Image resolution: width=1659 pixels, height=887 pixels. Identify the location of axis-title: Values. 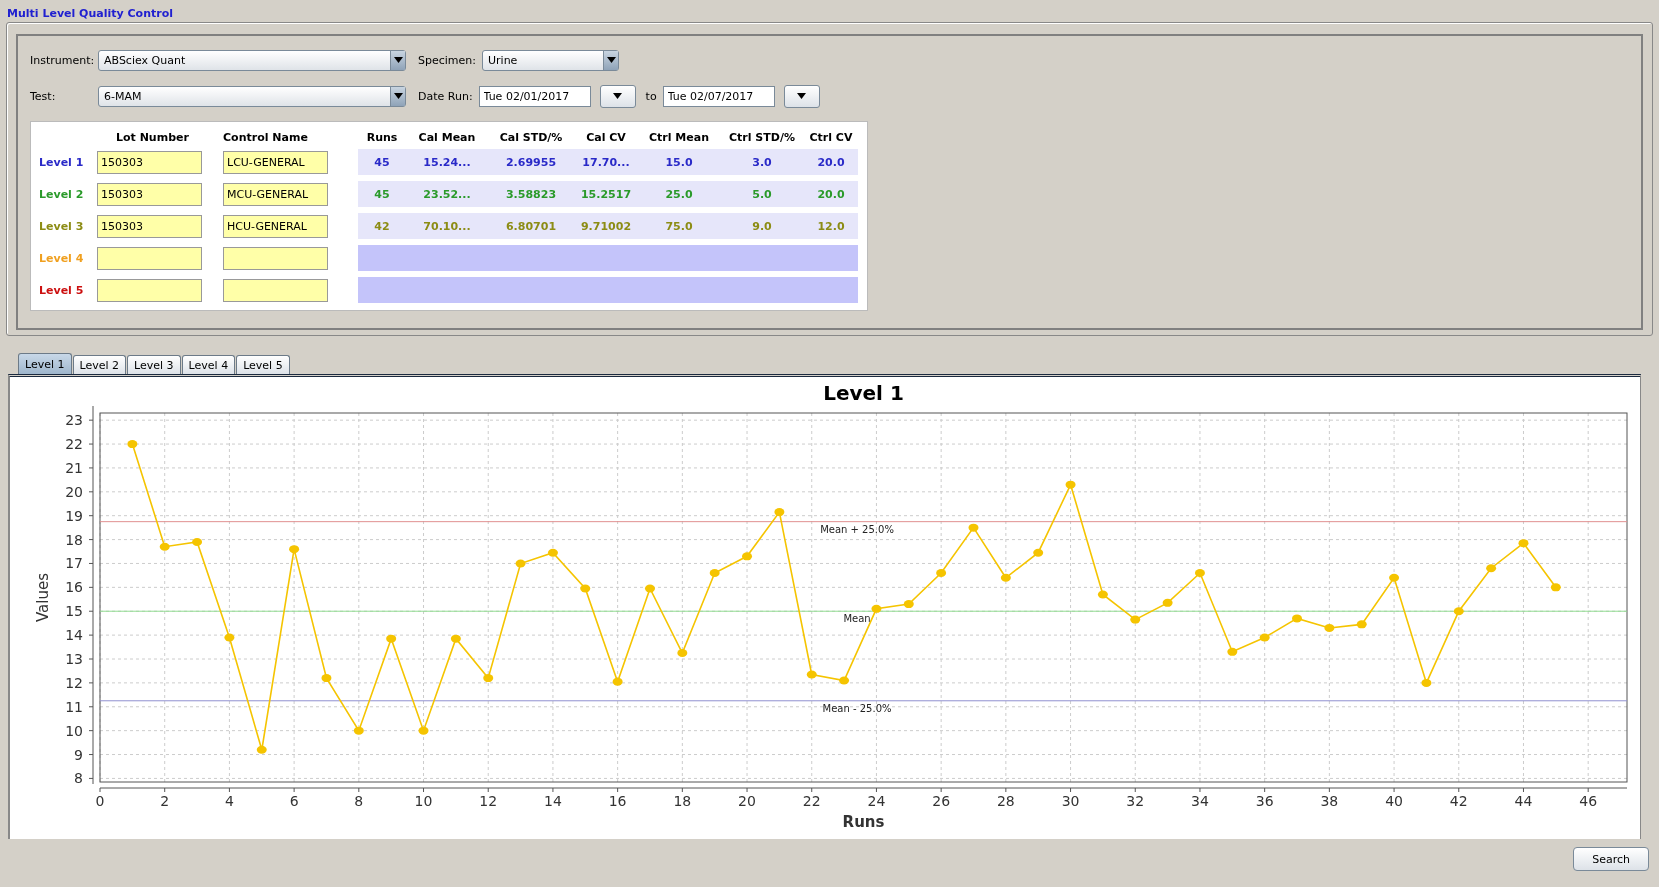
(43, 597).